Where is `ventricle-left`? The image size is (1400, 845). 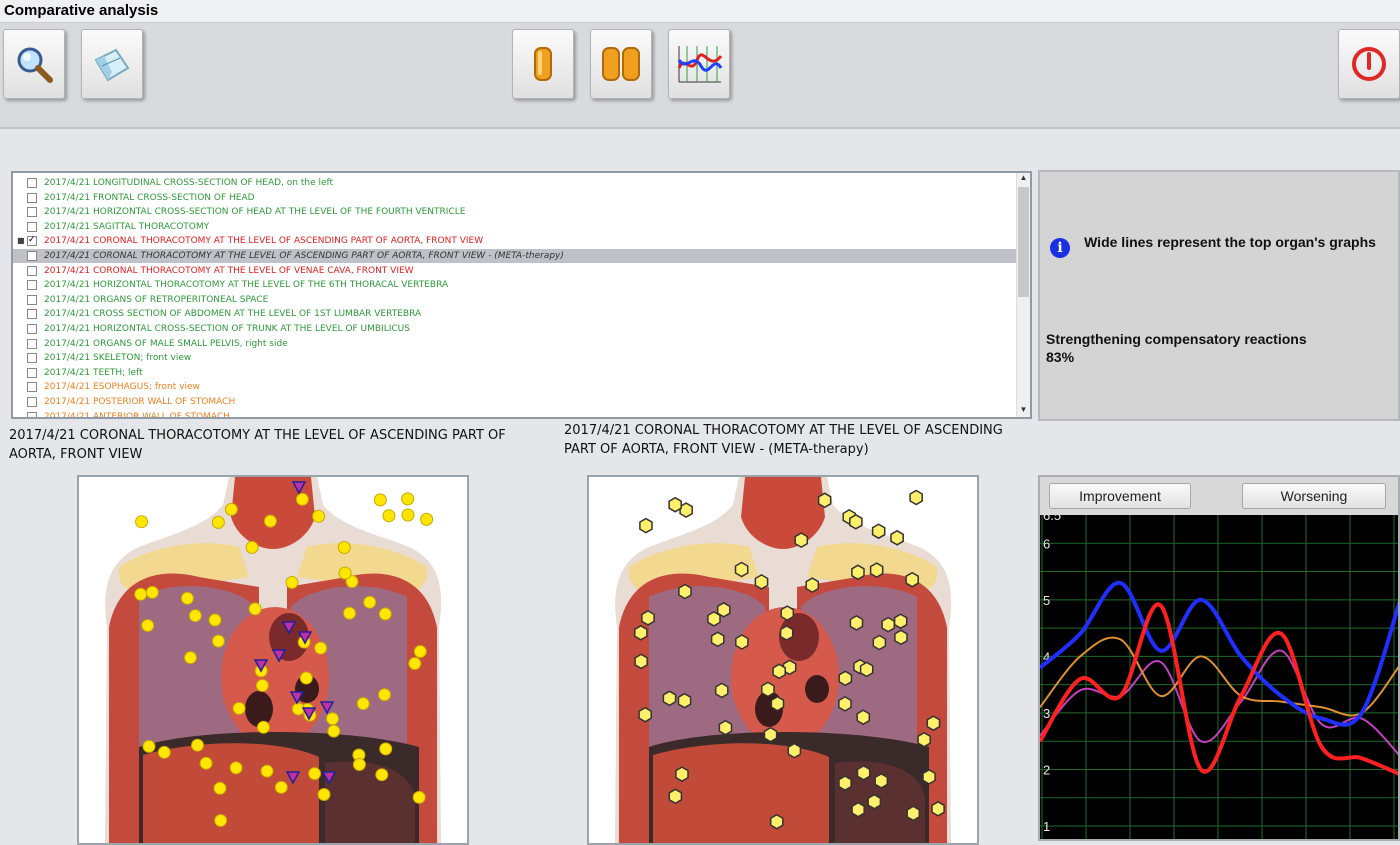
ventricle-left is located at coordinates (259, 709).